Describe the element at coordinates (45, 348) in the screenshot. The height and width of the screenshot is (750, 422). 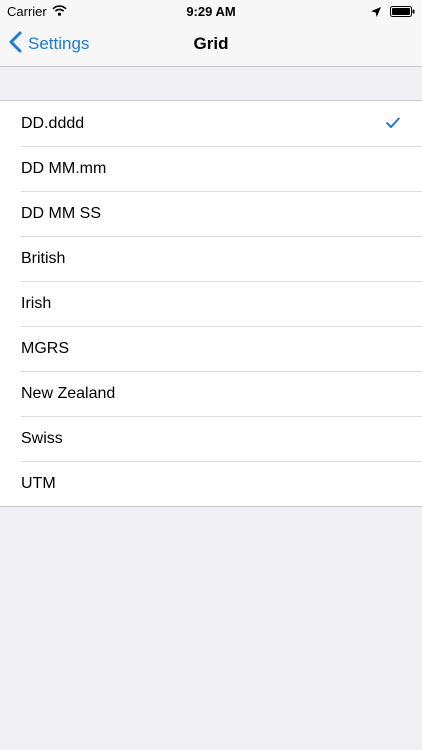
I see `option-label: MGRS` at that location.